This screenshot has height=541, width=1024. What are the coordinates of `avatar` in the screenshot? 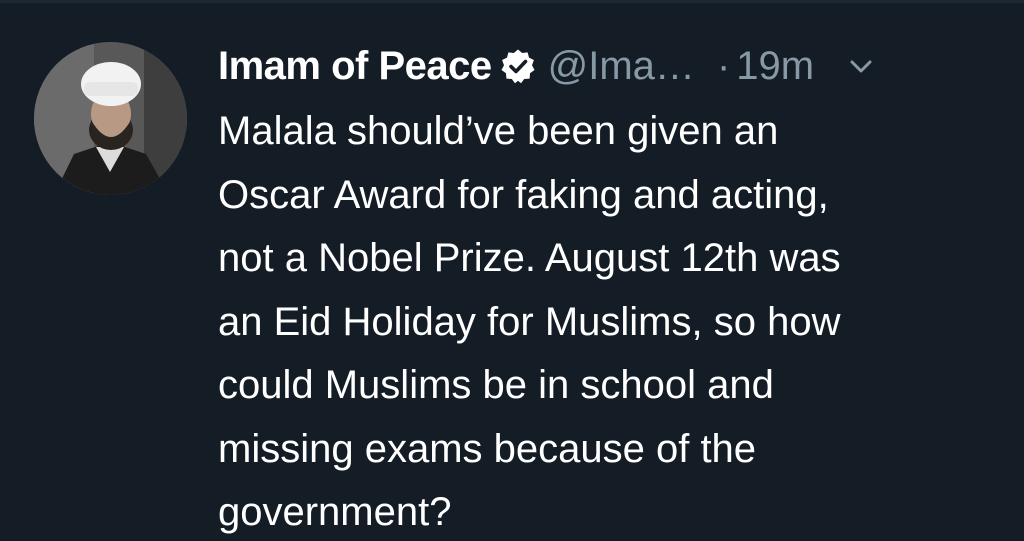 It's located at (110, 118).